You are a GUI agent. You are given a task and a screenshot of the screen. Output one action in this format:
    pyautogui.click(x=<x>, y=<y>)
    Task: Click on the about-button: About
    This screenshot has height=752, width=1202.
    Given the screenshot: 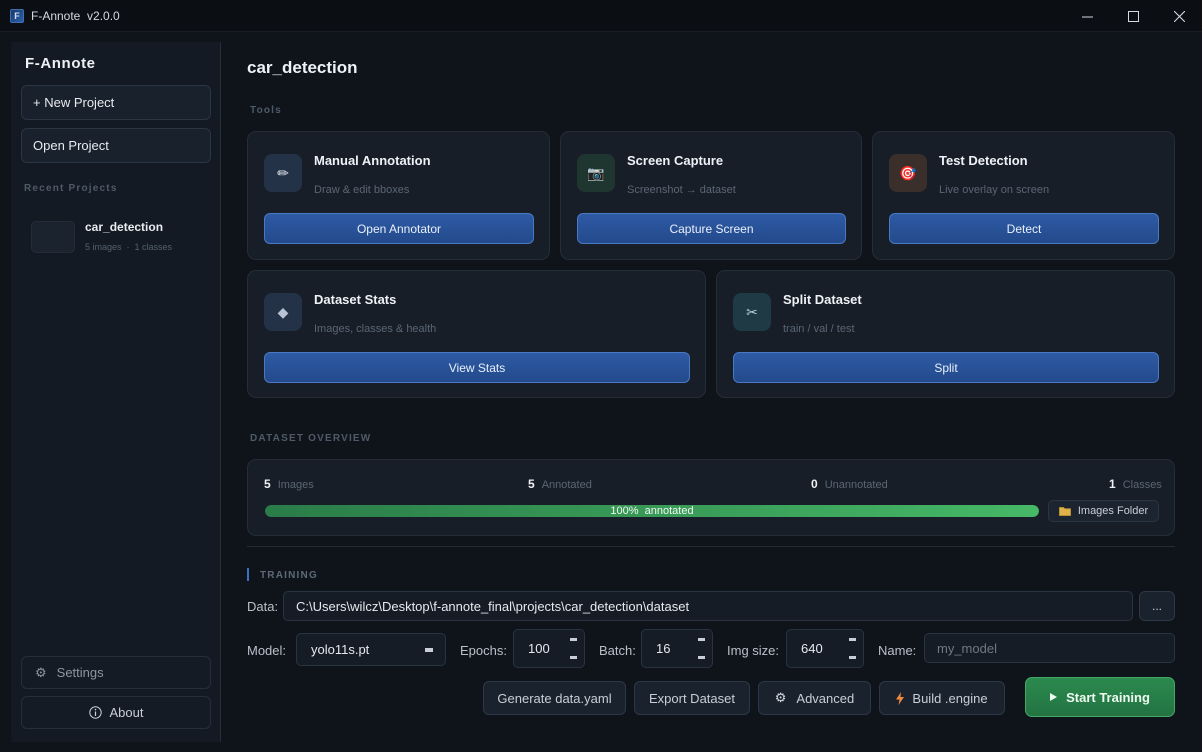 What is the action you would take?
    pyautogui.click(x=116, y=712)
    